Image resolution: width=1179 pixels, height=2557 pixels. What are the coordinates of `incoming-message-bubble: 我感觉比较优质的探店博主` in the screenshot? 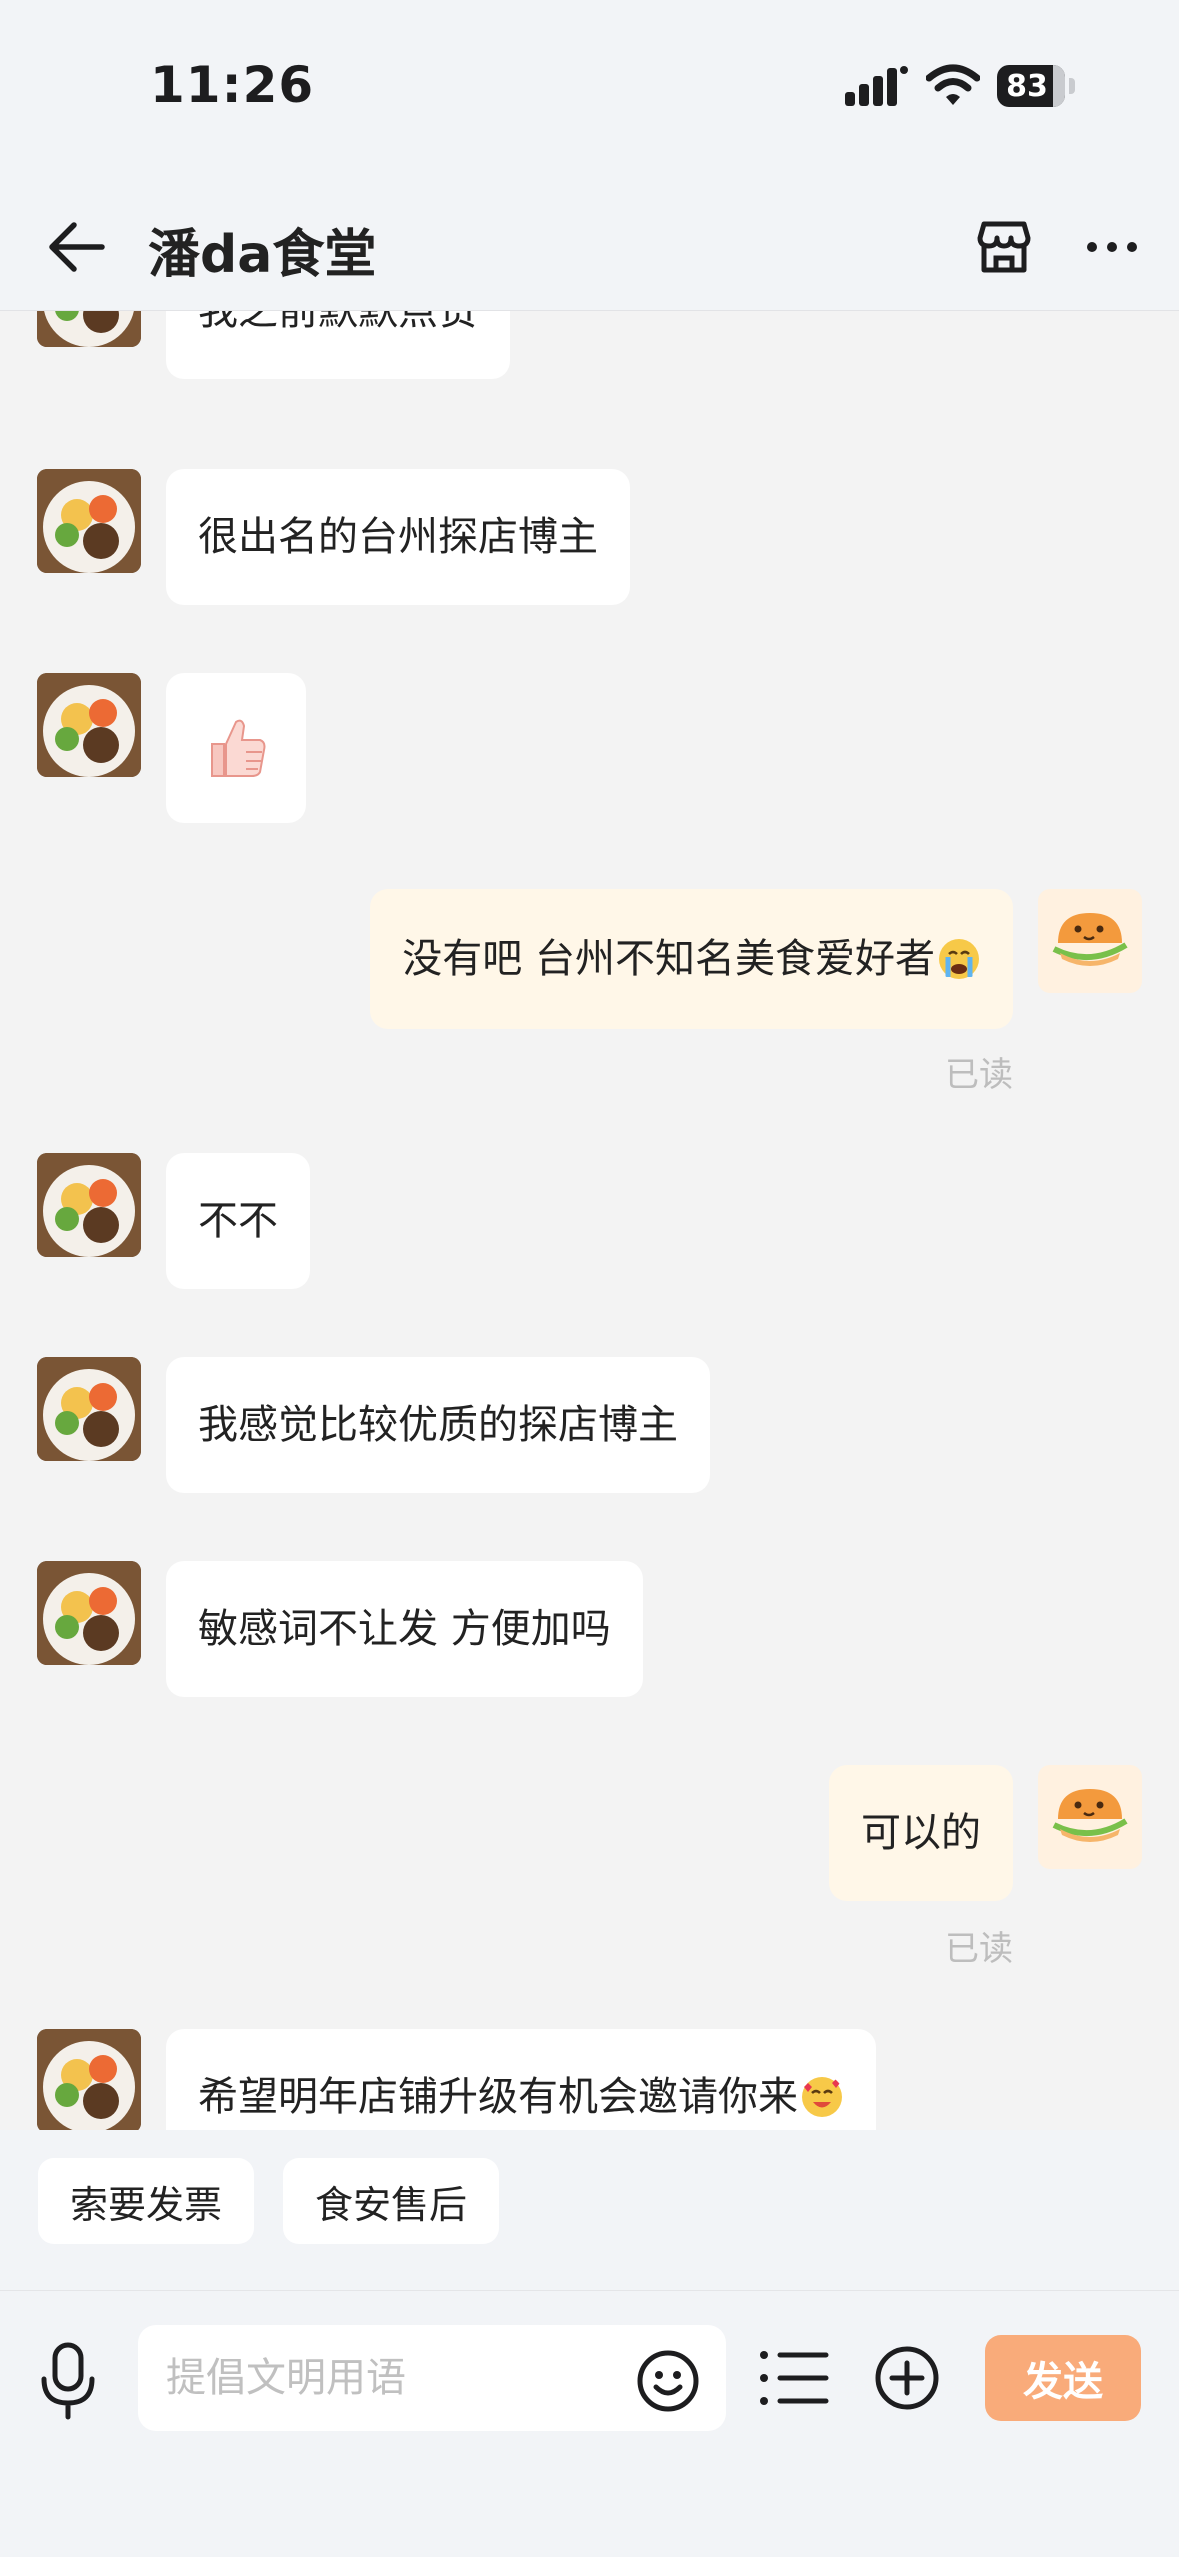 It's located at (438, 1425).